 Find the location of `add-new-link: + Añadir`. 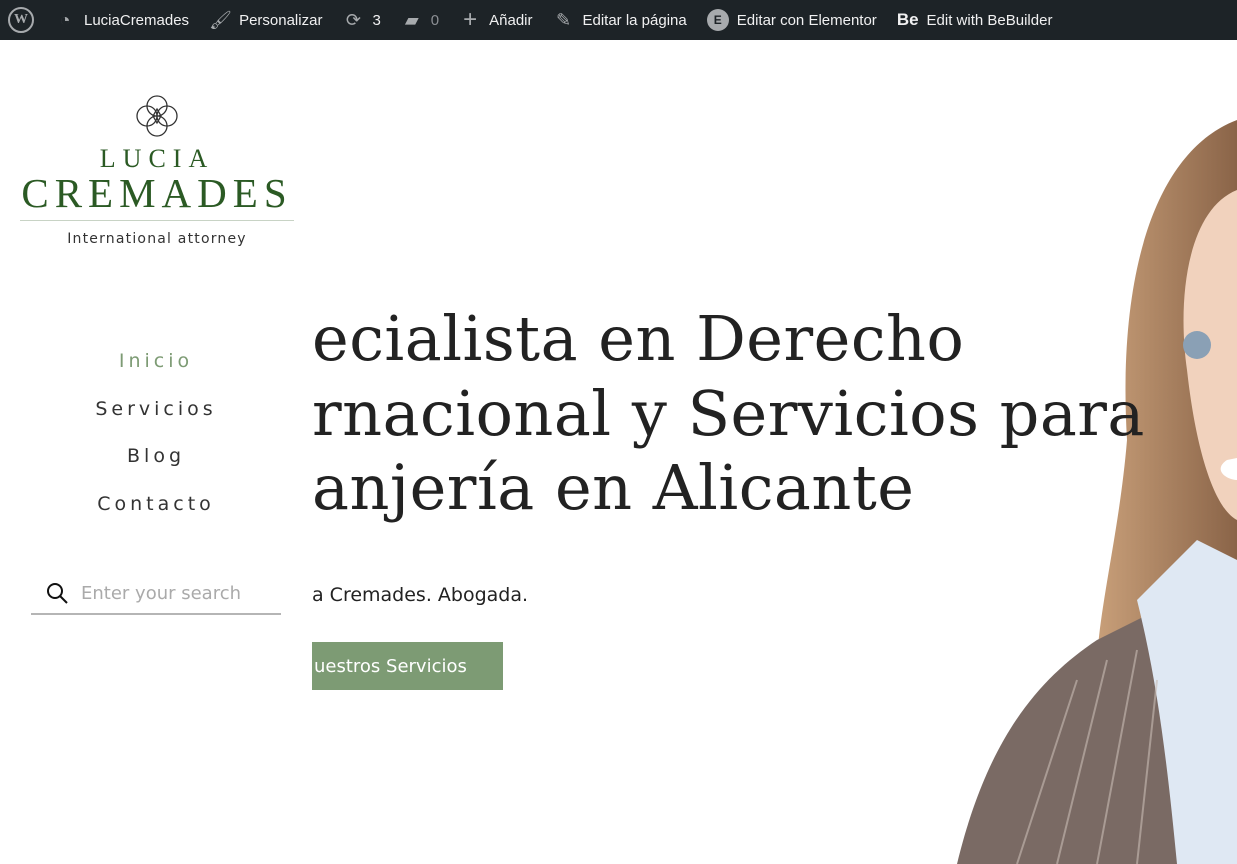

add-new-link: + Añadir is located at coordinates (495, 20).